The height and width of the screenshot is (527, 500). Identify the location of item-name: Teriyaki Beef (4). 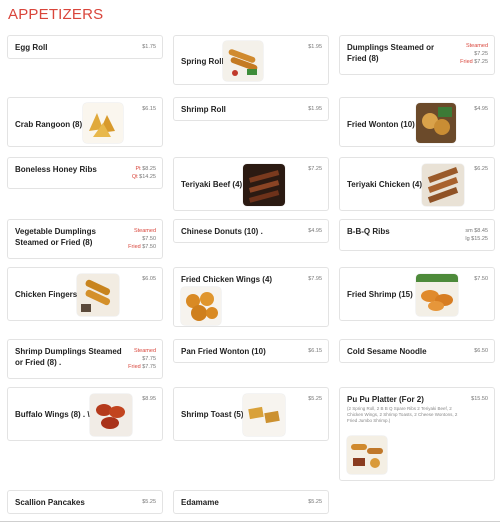
(212, 184).